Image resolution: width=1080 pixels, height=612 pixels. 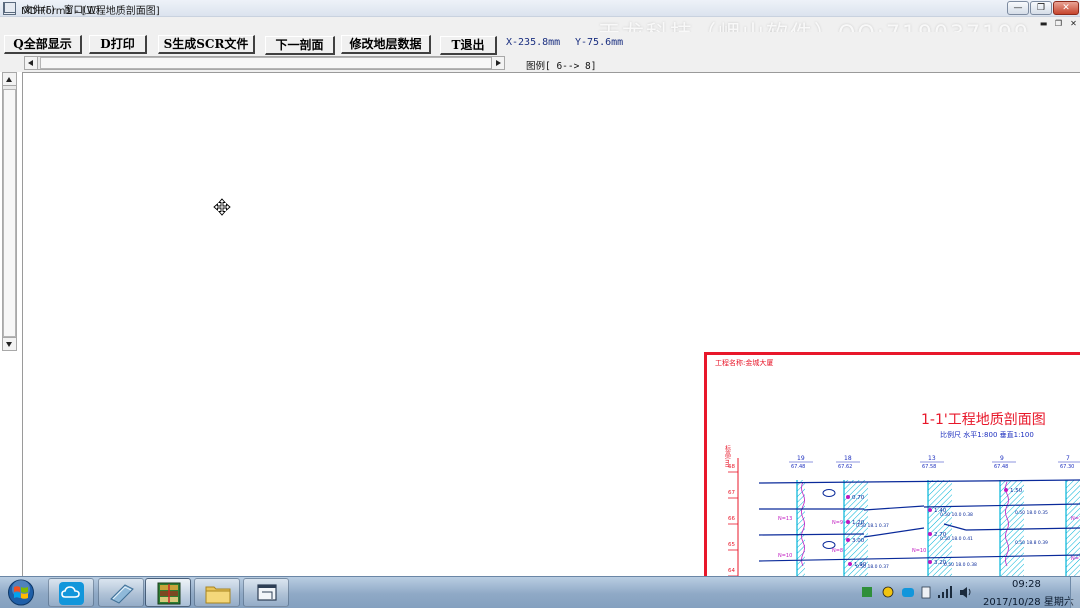 What do you see at coordinates (929, 467) in the screenshot?
I see `borehole-elevation: 67.58` at bounding box center [929, 467].